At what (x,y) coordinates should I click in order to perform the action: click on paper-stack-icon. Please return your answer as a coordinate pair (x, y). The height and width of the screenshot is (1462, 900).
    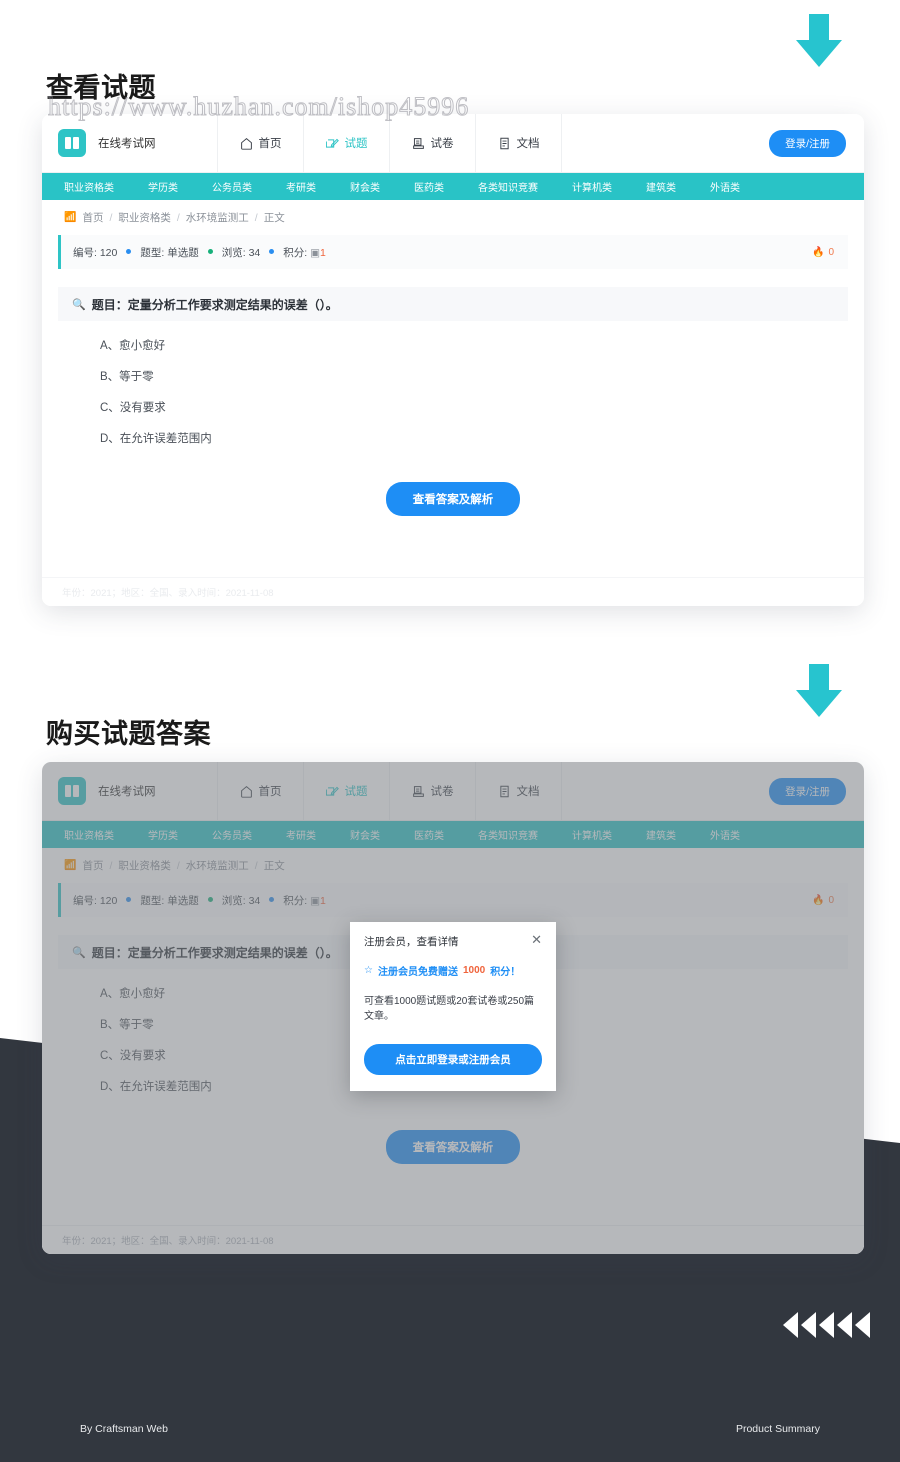
    Looking at the image, I should click on (418, 791).